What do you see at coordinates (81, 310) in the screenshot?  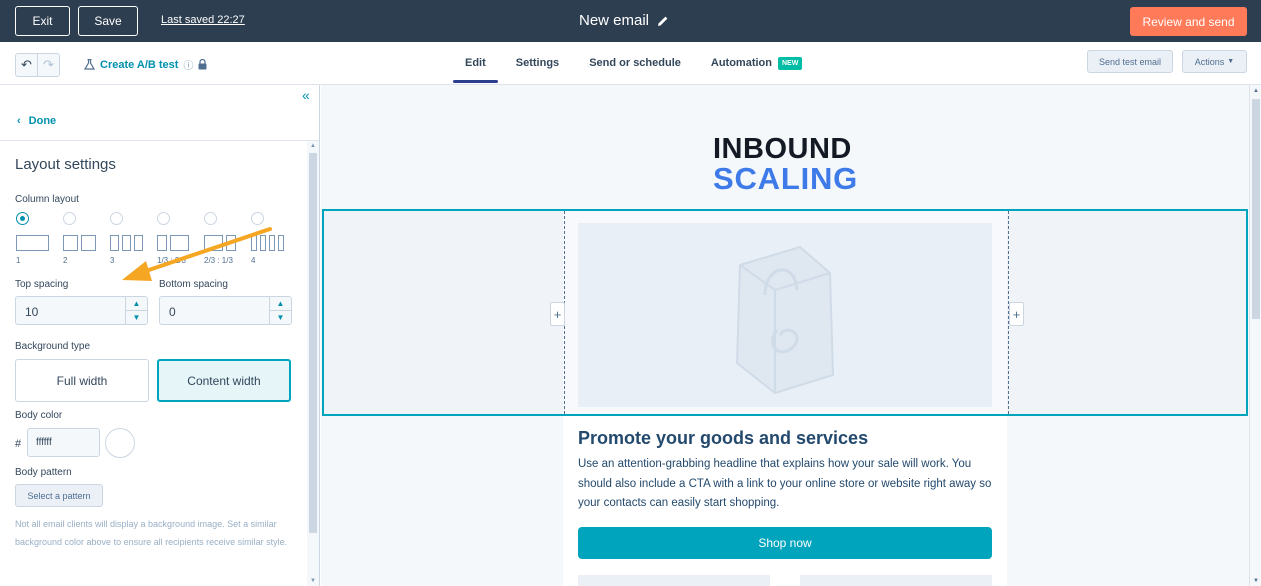 I see `top-spacing-input: 10 ▲ ▼` at bounding box center [81, 310].